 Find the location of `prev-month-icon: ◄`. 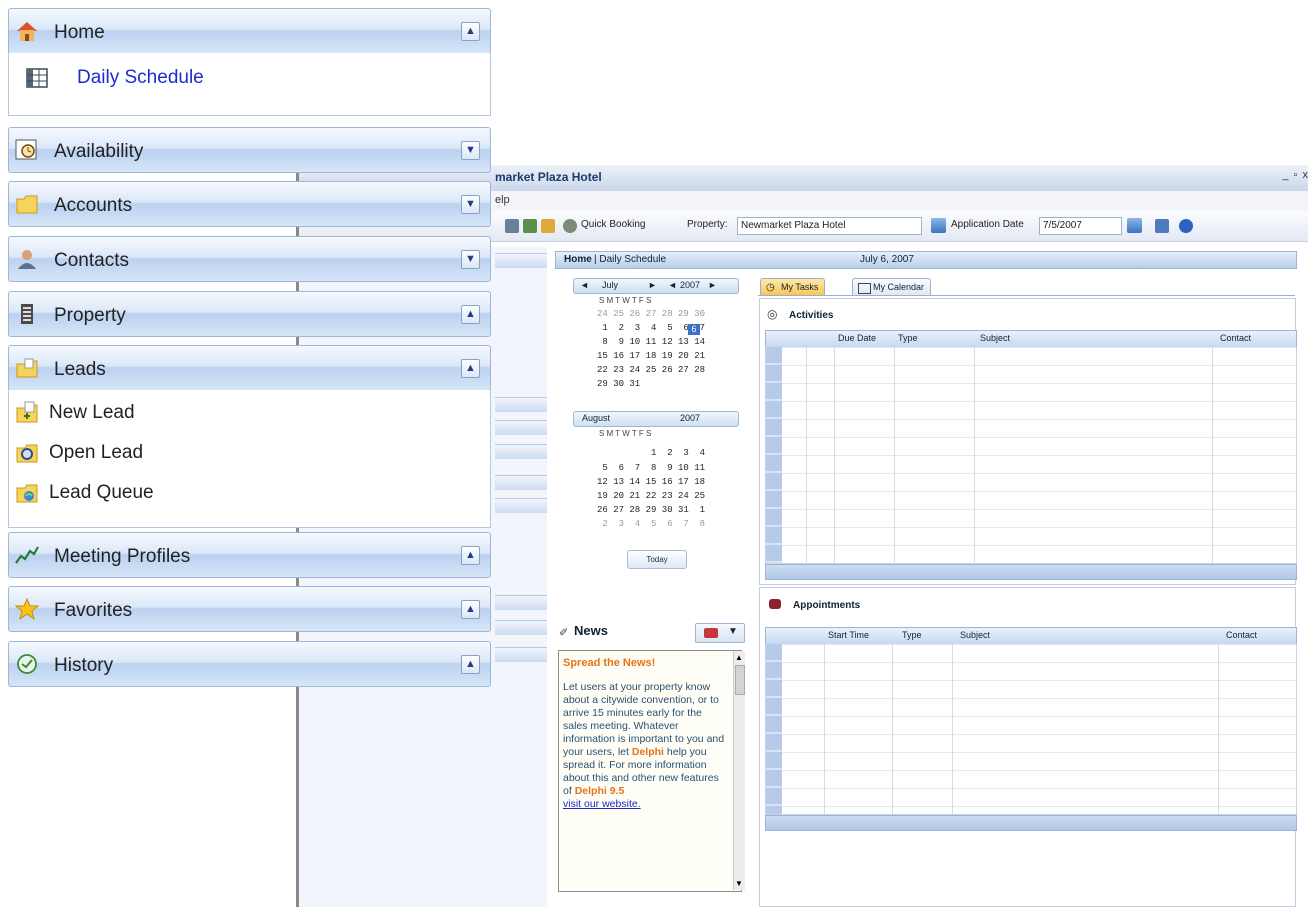

prev-month-icon: ◄ is located at coordinates (584, 285).